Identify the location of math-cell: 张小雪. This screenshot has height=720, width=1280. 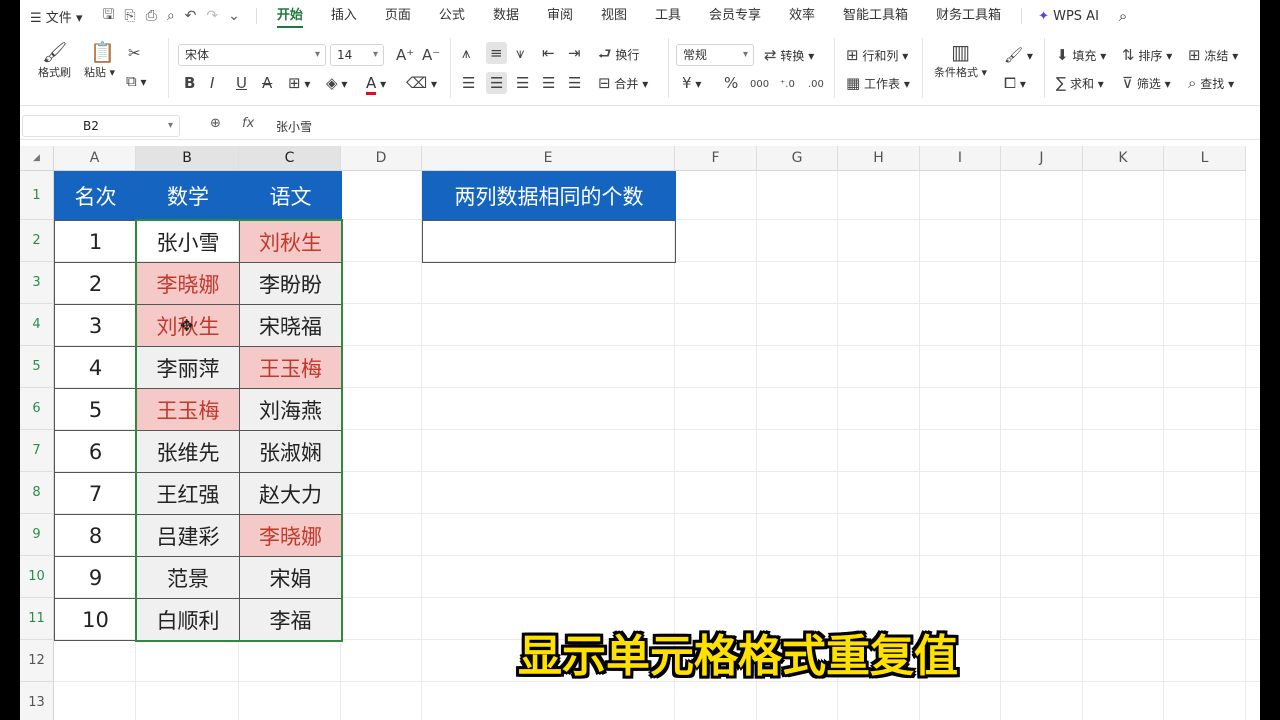
(188, 241).